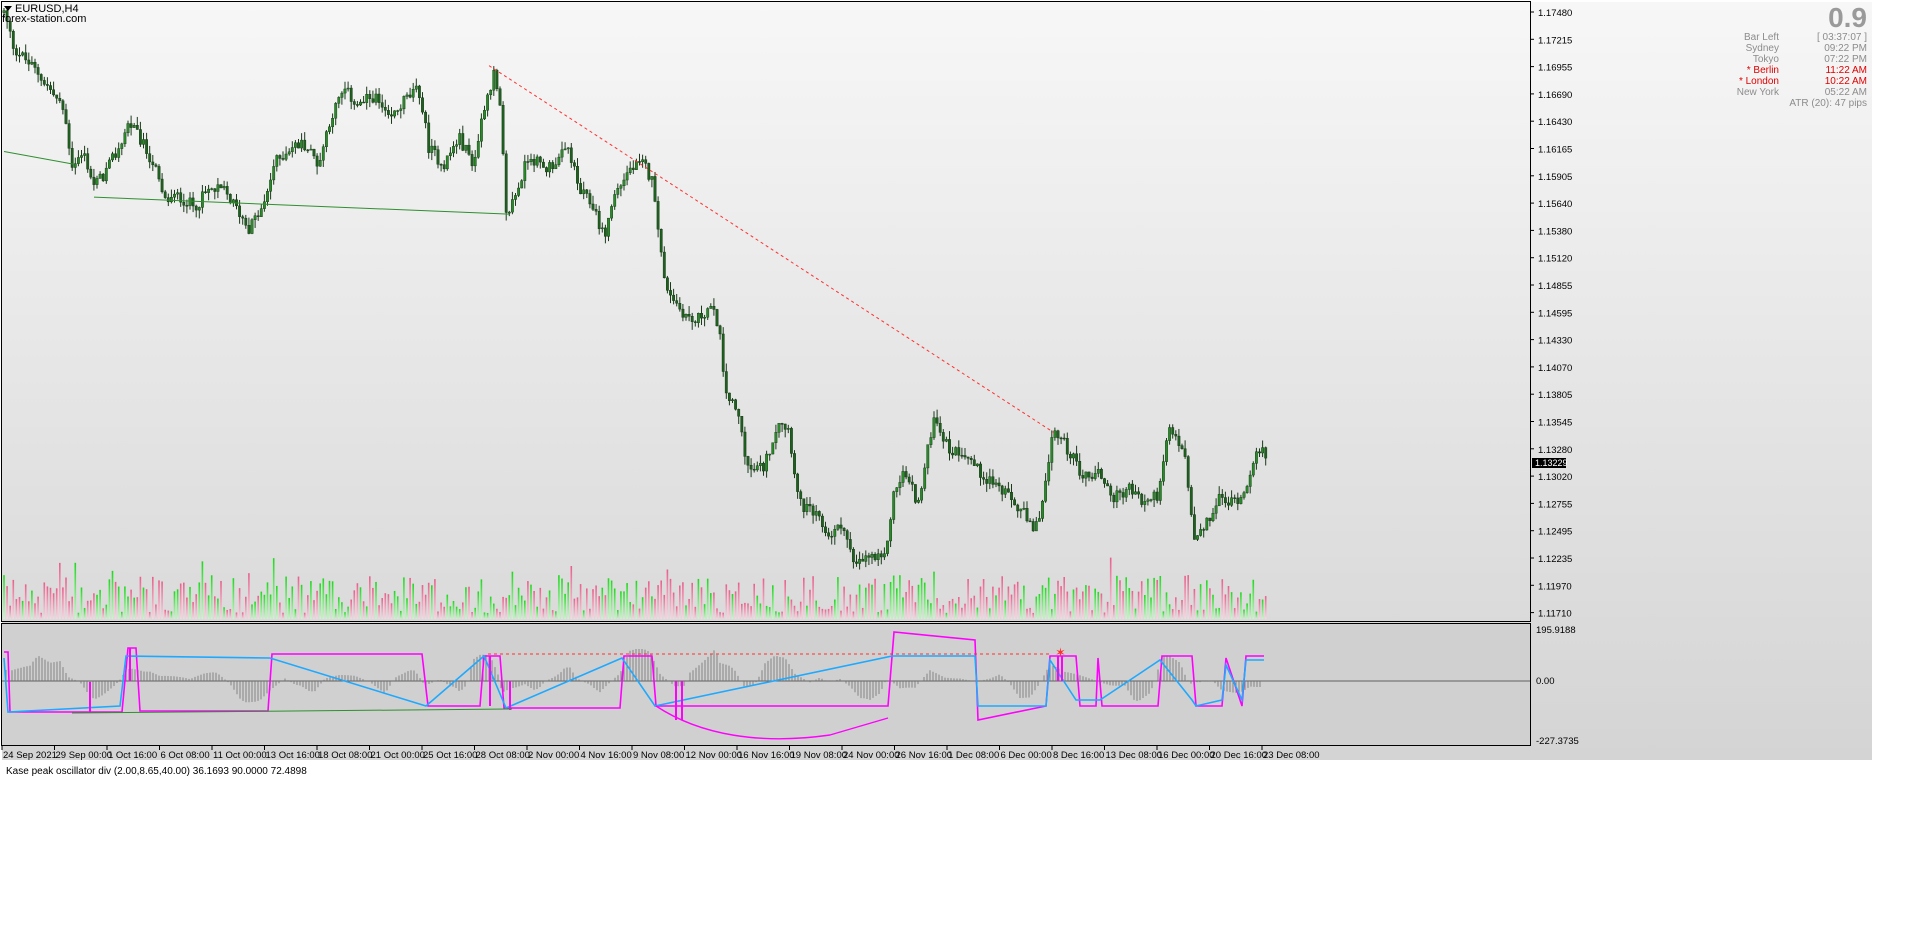 The image size is (1916, 933). What do you see at coordinates (185, 755) in the screenshot?
I see `time-label: 6 Oct 08:00` at bounding box center [185, 755].